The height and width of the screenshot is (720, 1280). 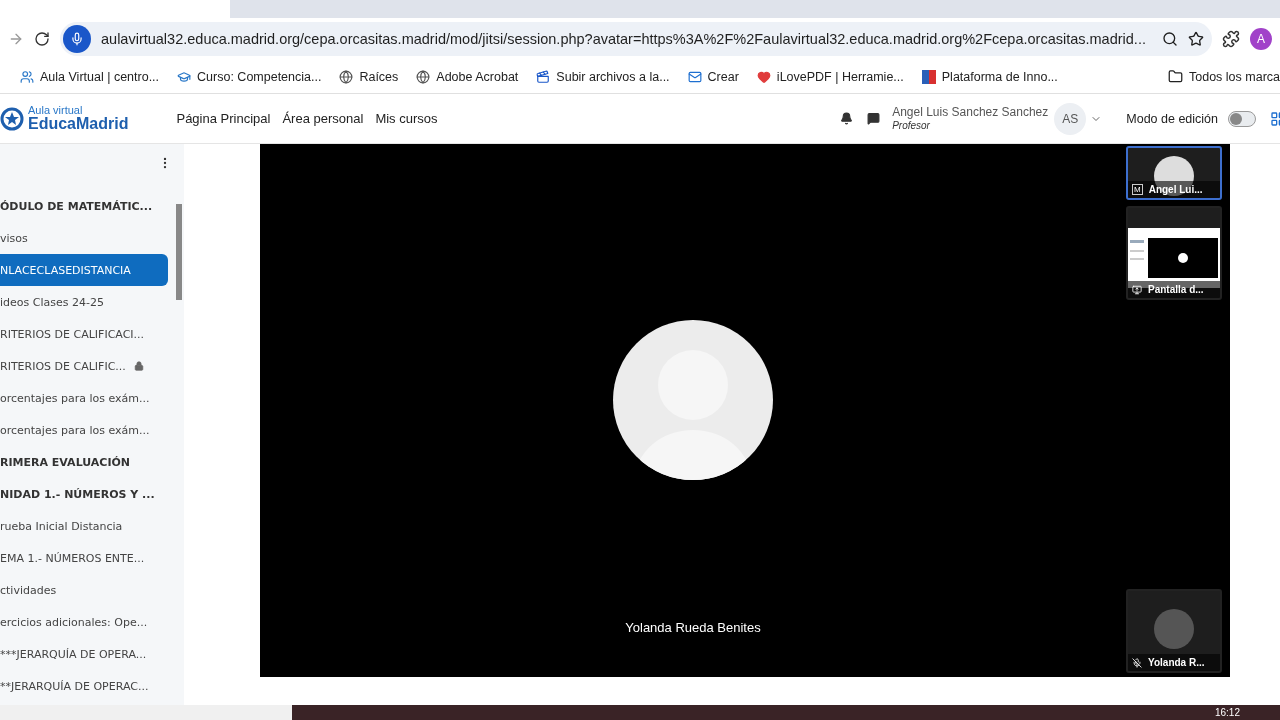 I want to click on edit-mode-switch, so click(x=1242, y=118).